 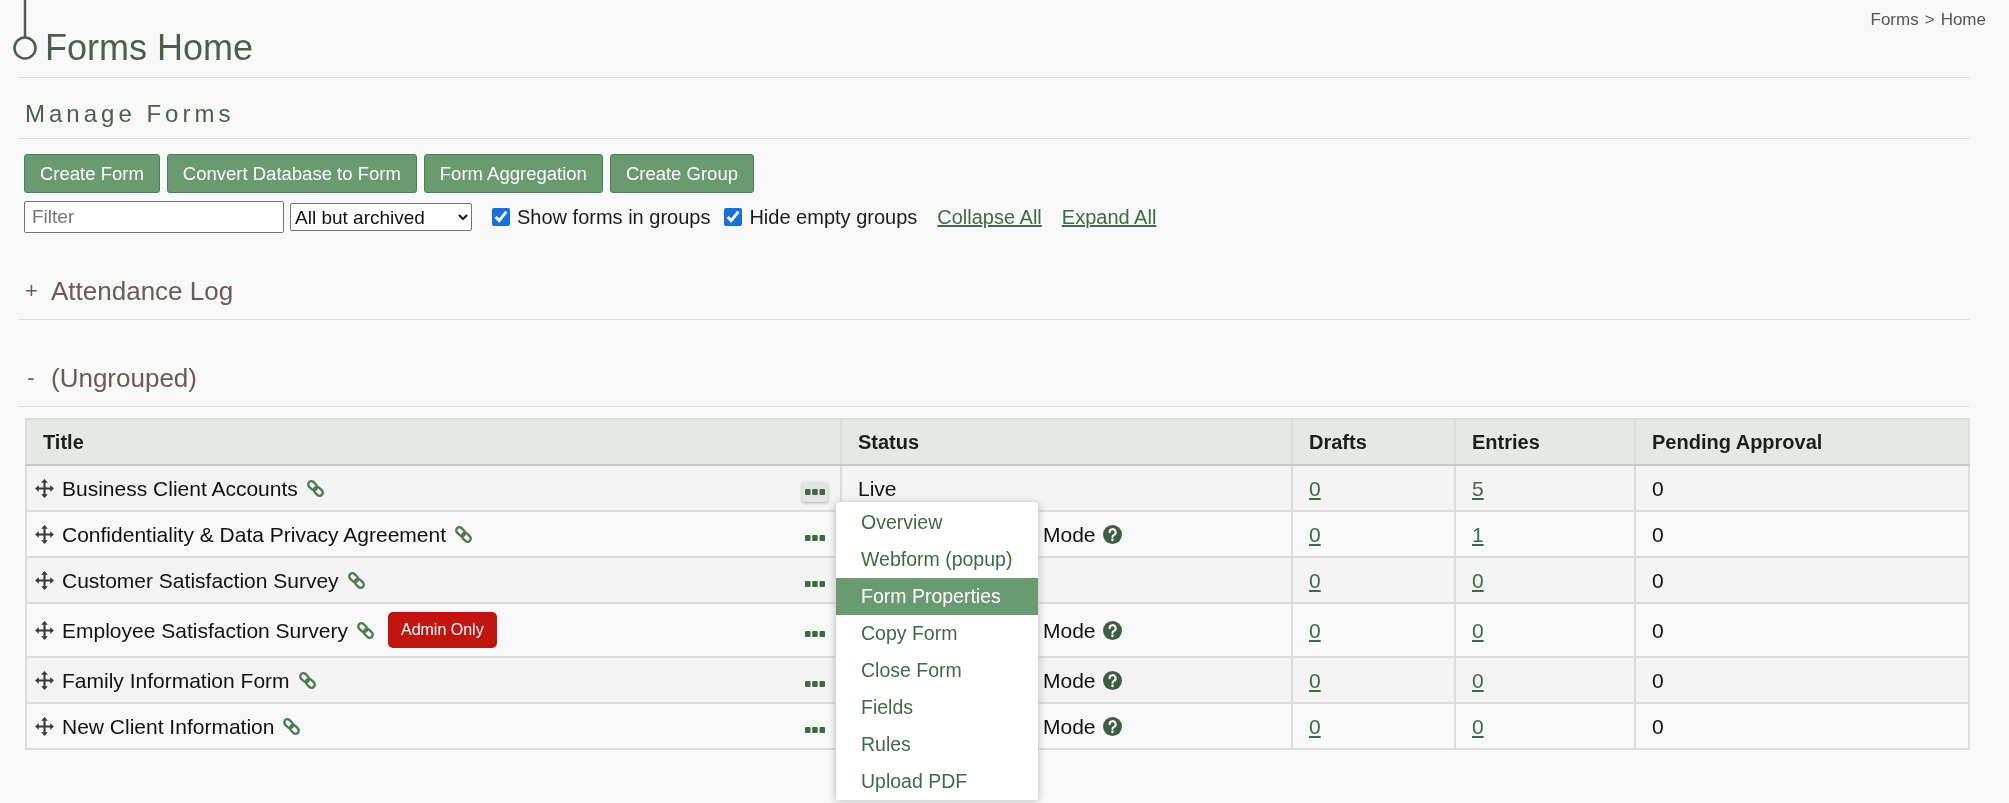 What do you see at coordinates (1373, 442) in the screenshot?
I see `column-header: Drafts` at bounding box center [1373, 442].